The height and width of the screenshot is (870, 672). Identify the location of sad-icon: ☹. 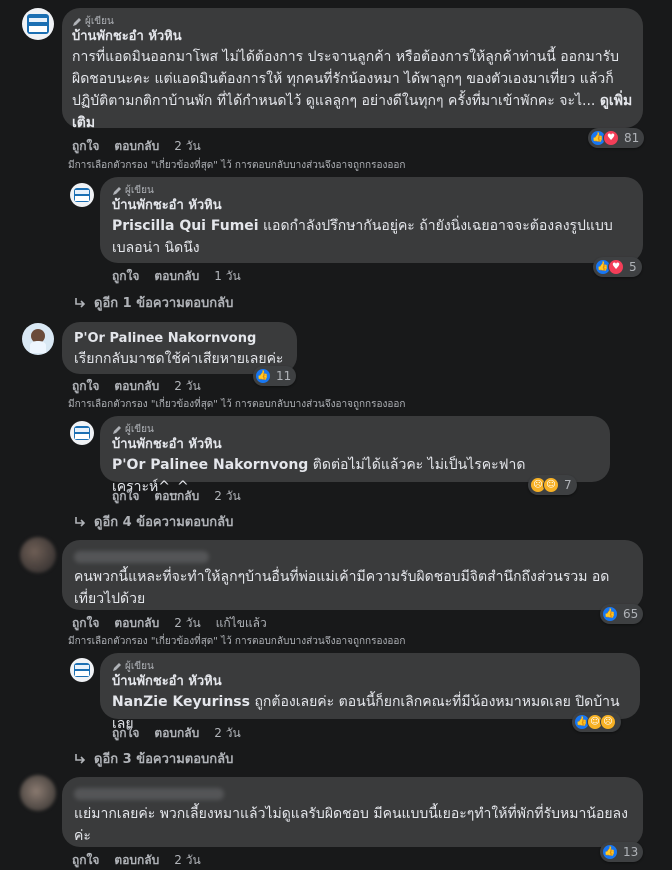
(608, 722).